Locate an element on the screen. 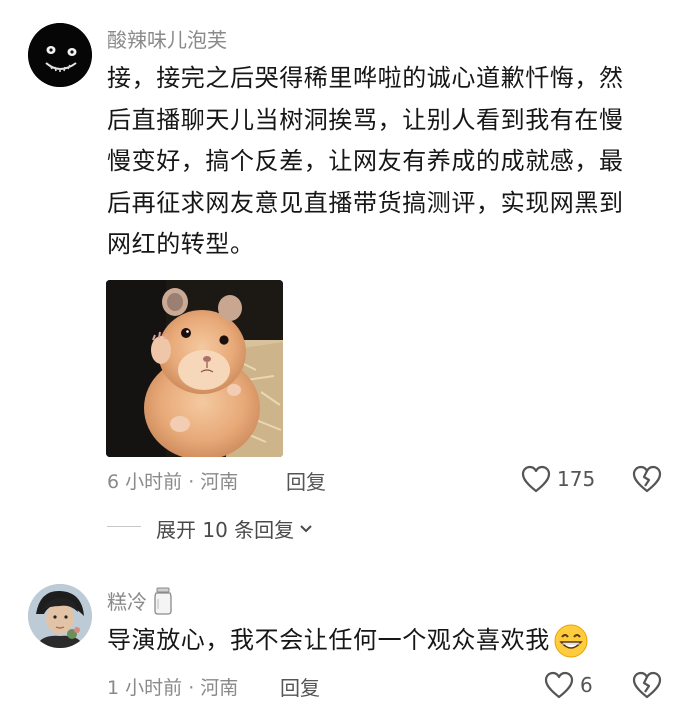  expand-replies-button: 展开 10 条回复 is located at coordinates (234, 528).